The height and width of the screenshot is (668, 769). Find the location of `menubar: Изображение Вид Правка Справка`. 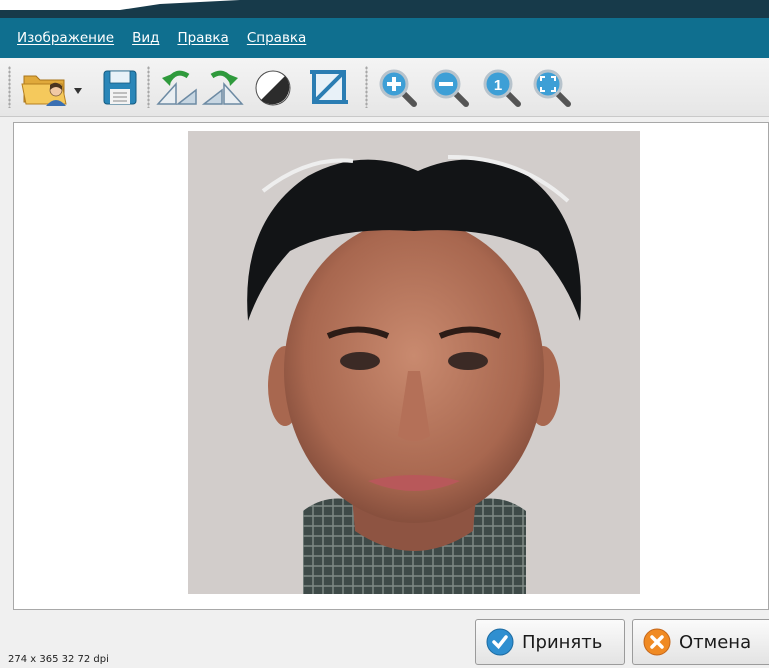

menubar: Изображение Вид Правка Справка is located at coordinates (384, 38).